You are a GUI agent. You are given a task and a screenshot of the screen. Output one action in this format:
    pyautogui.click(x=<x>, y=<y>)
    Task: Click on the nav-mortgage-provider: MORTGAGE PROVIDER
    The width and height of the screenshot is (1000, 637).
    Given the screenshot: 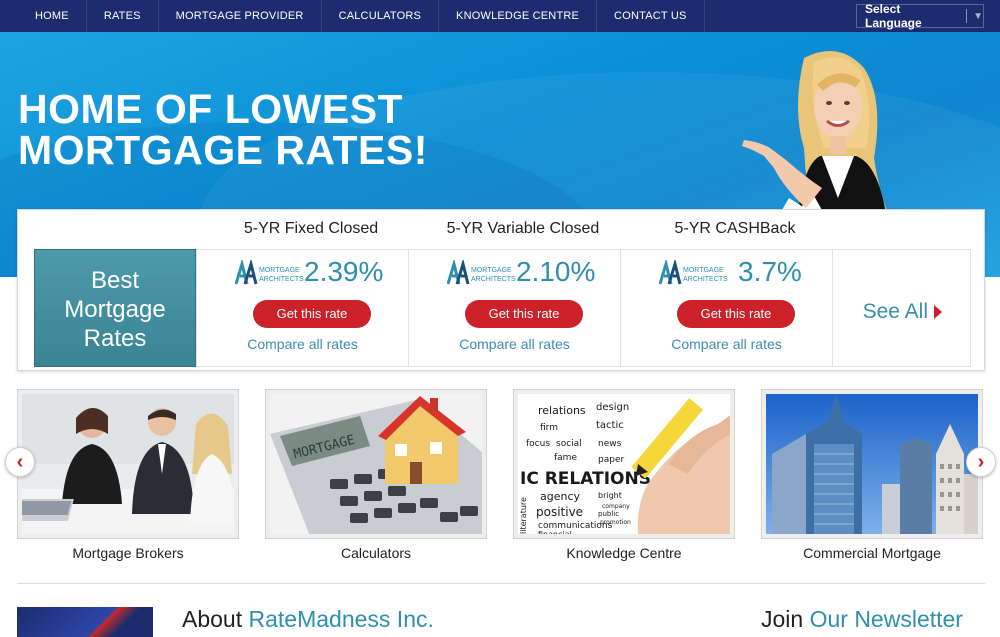 What is the action you would take?
    pyautogui.click(x=240, y=16)
    